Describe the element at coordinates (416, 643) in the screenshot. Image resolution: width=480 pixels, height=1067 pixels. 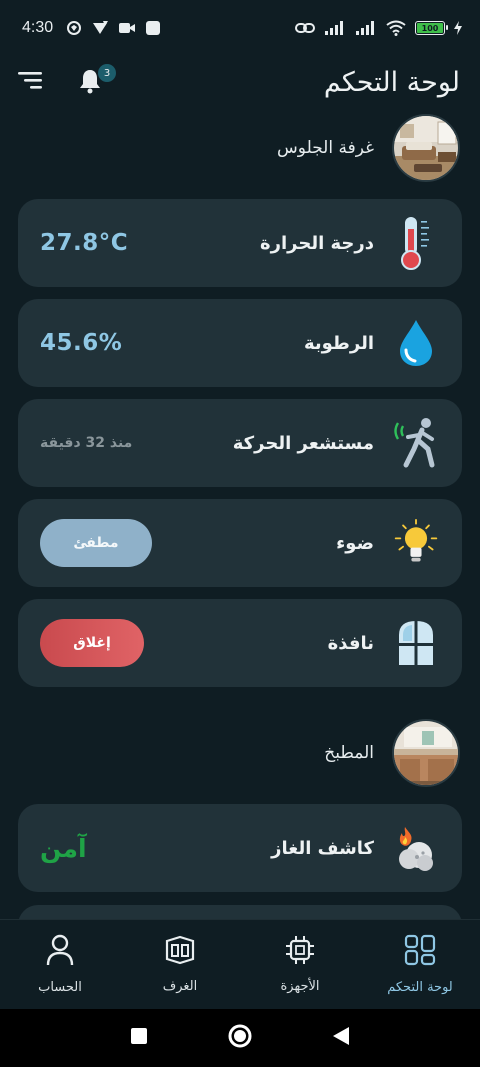
I see `window-icon` at that location.